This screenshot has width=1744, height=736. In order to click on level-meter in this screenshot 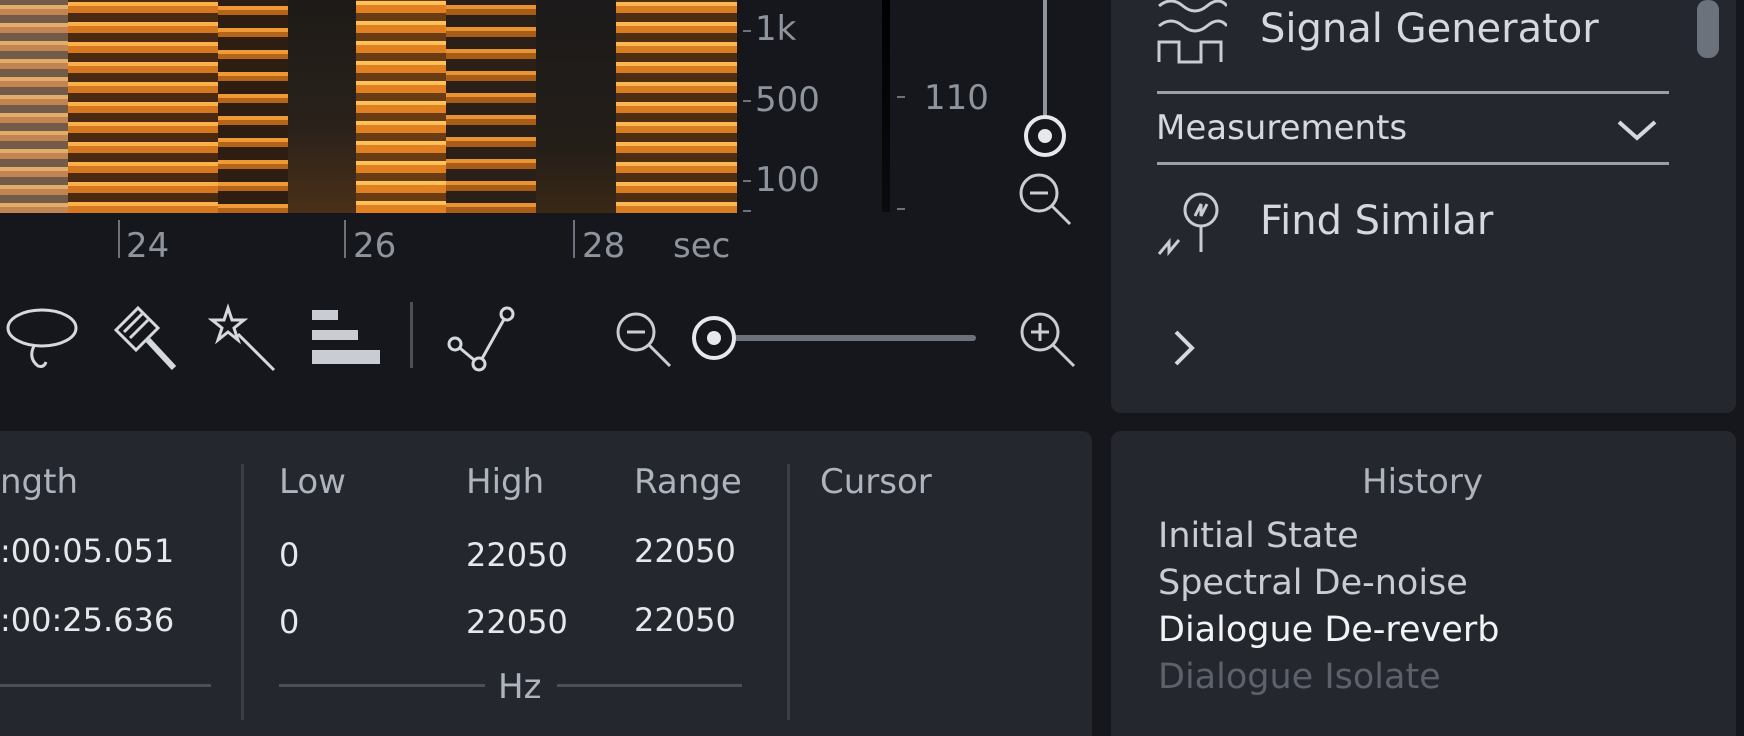, I will do `click(886, 106)`.